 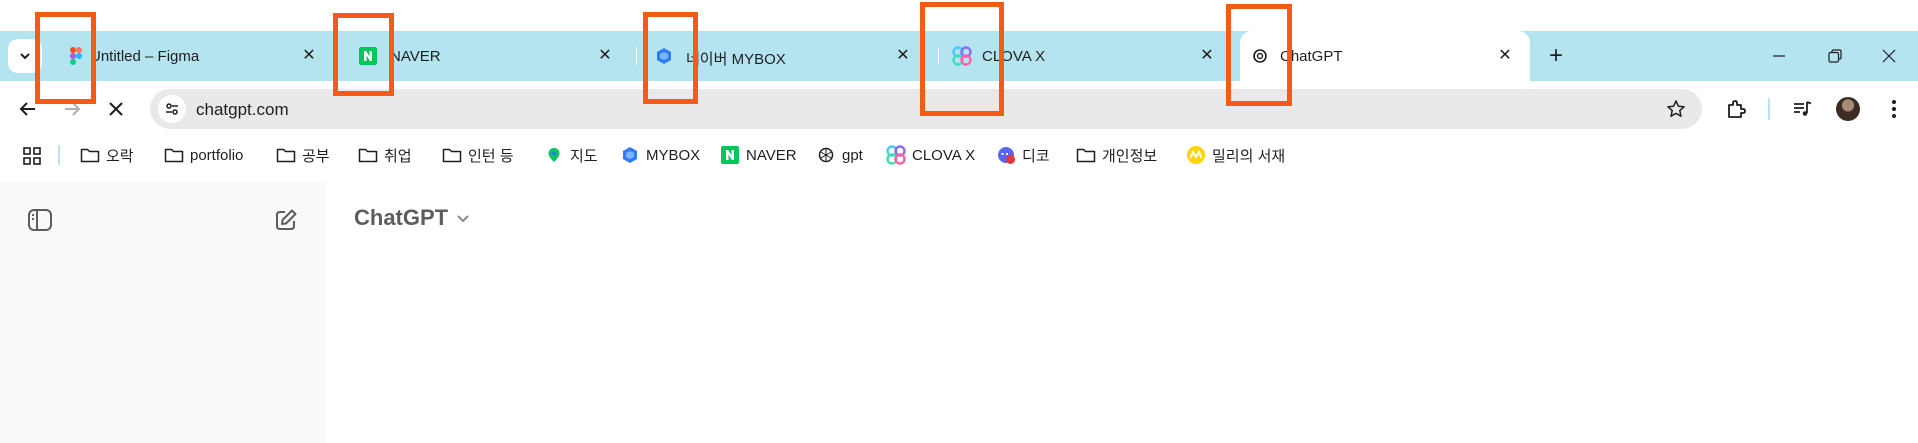 What do you see at coordinates (852, 155) in the screenshot?
I see `bookmark-label: gpt` at bounding box center [852, 155].